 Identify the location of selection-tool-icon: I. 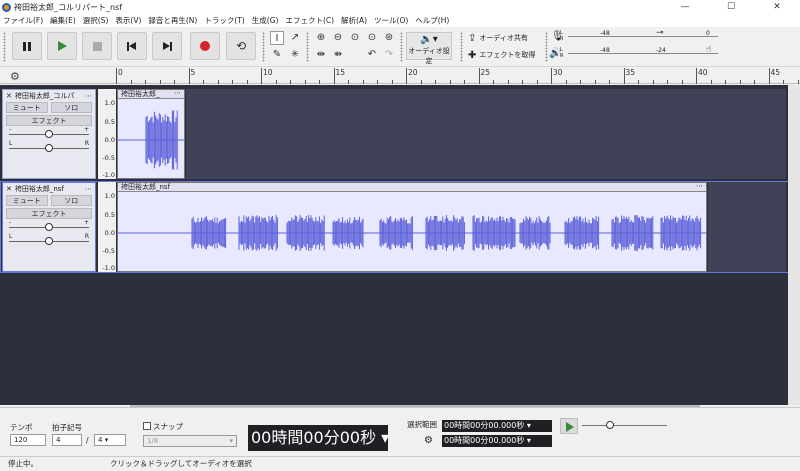
(277, 38).